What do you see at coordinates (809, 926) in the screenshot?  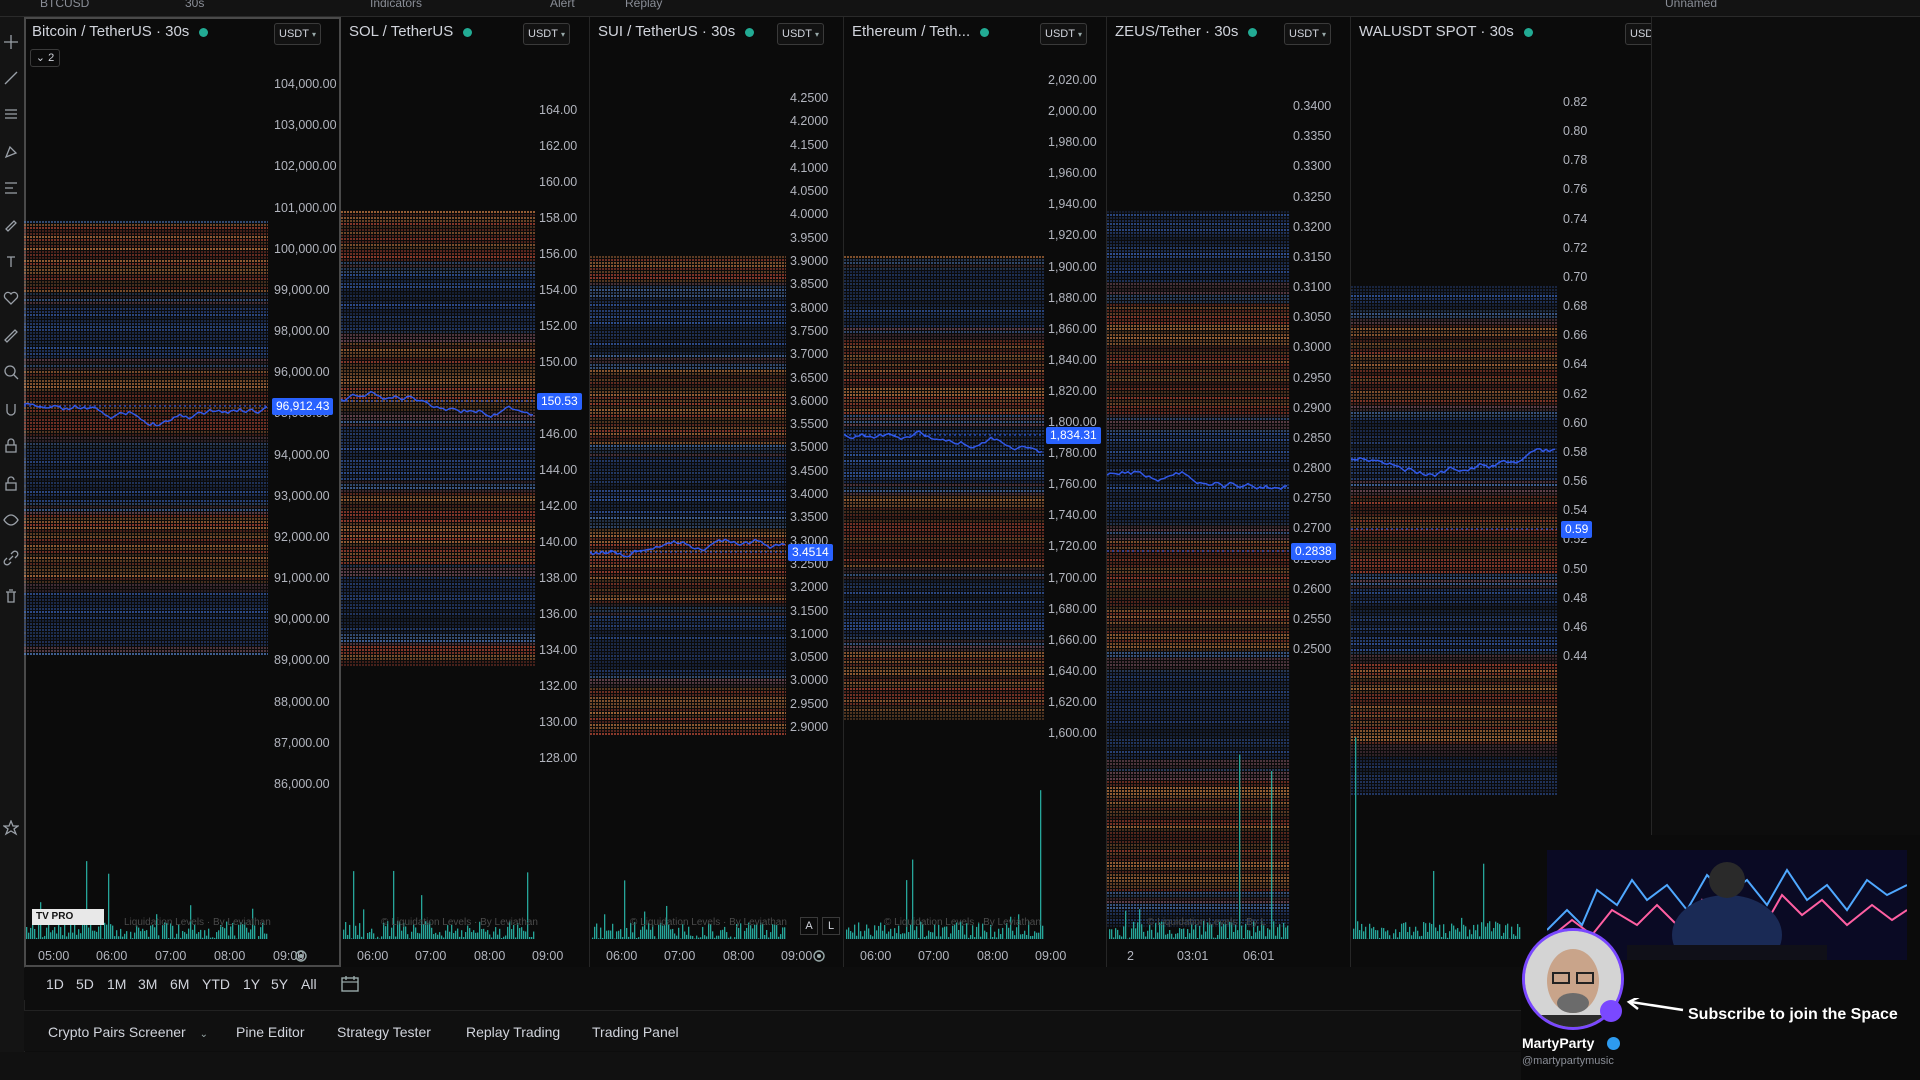 I see `auto-scale-button: A` at bounding box center [809, 926].